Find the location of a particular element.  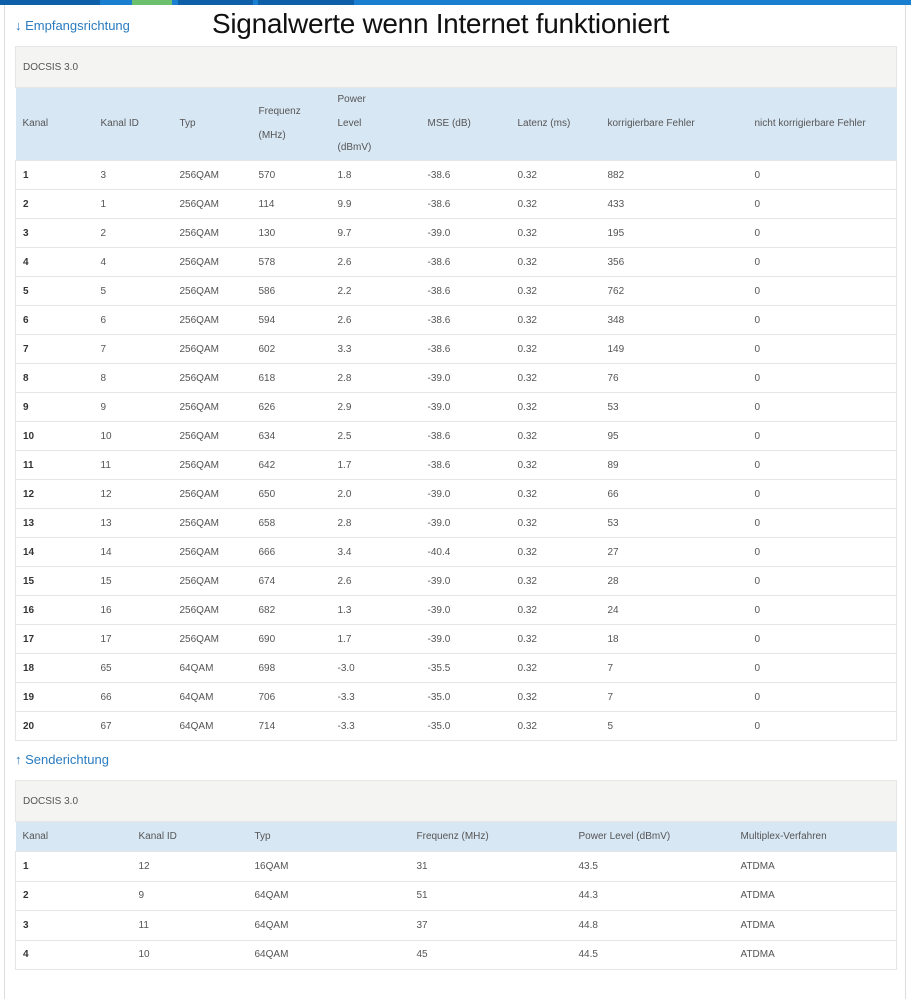

table-cell: 11 is located at coordinates (54, 465).